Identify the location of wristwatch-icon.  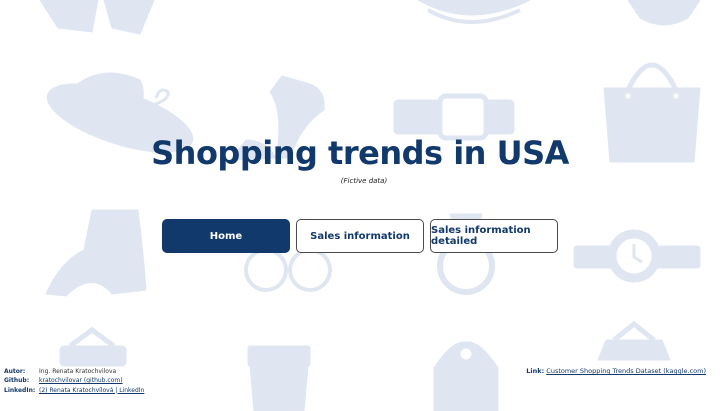
(637, 256).